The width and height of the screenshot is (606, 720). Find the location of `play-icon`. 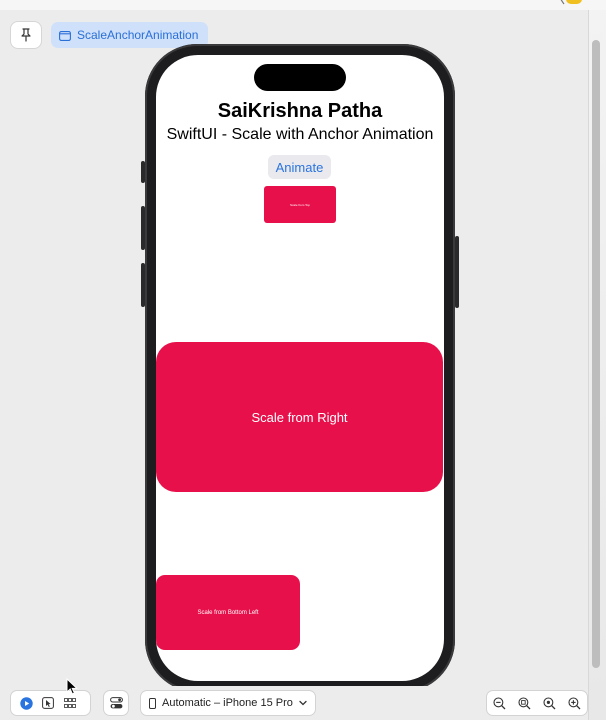

play-icon is located at coordinates (26, 703).